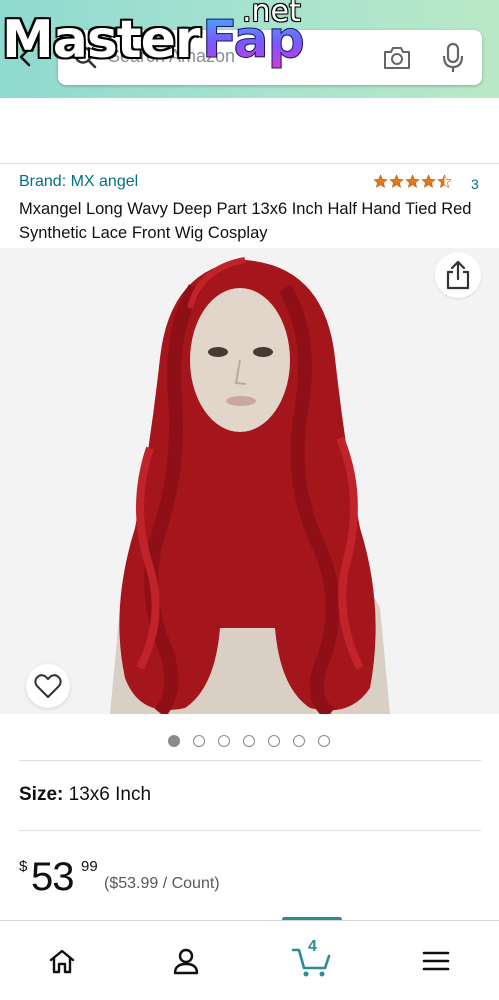 The height and width of the screenshot is (1000, 499). What do you see at coordinates (453, 58) in the screenshot?
I see `microphone-icon` at bounding box center [453, 58].